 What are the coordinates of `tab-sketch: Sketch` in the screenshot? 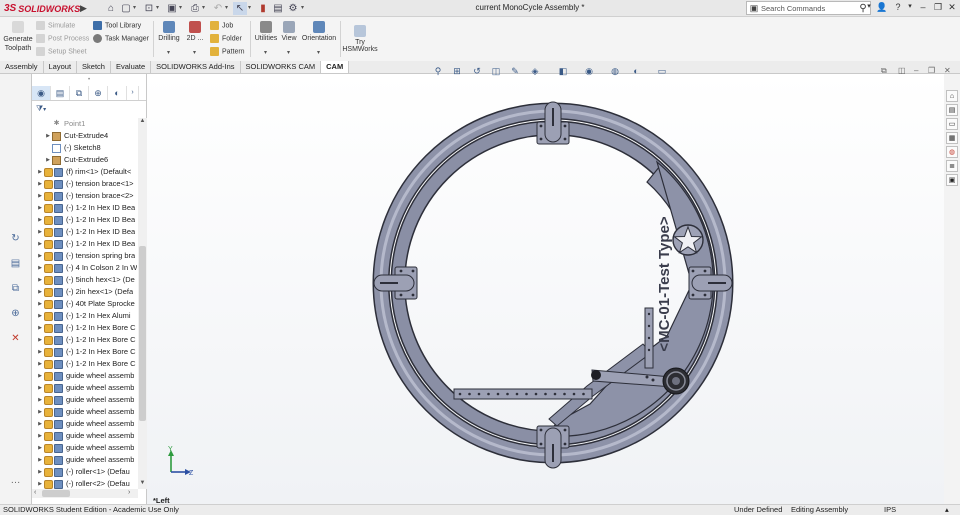 It's located at (94, 67).